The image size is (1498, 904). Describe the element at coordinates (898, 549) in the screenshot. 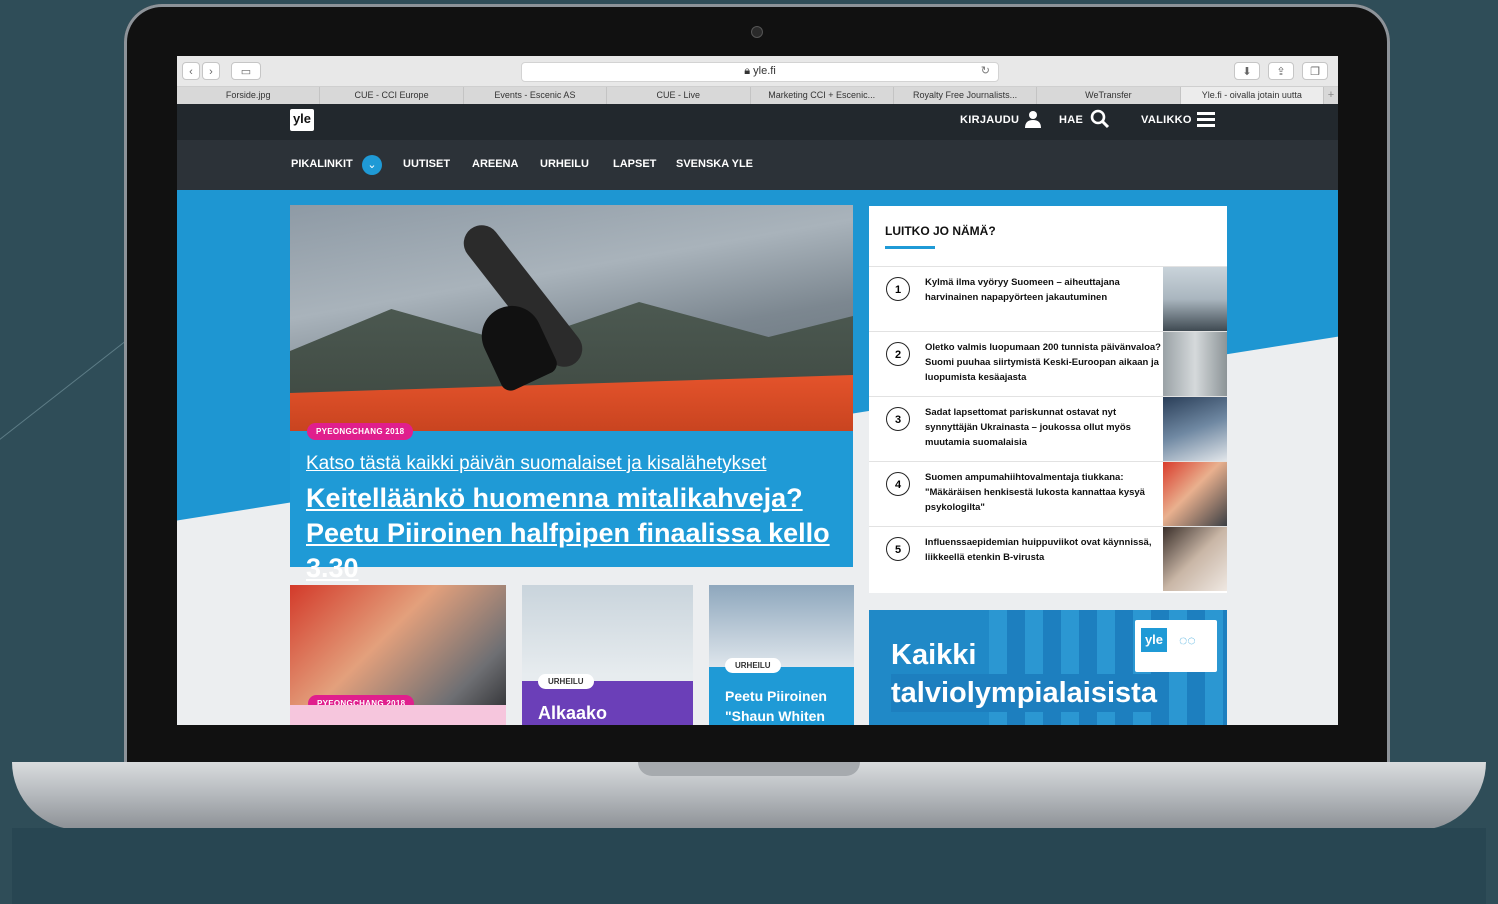

I see `item-number: 5` at that location.